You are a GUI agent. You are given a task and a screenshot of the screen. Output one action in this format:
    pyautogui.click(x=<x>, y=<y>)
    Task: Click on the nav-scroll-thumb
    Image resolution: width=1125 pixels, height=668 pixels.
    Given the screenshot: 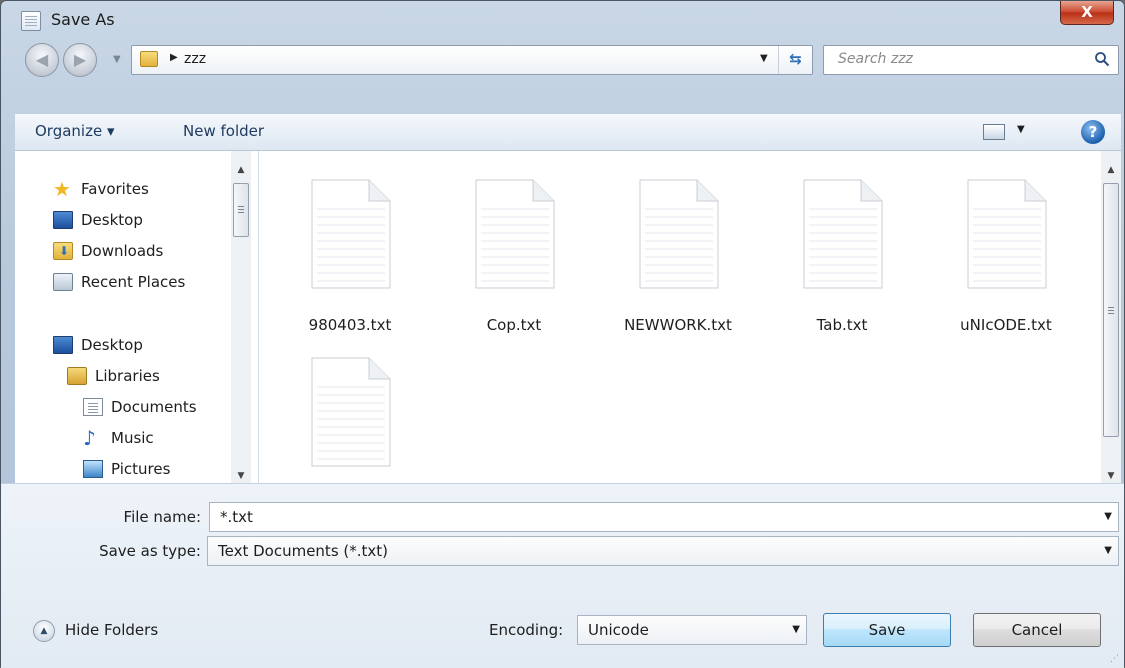 What is the action you would take?
    pyautogui.click(x=241, y=210)
    